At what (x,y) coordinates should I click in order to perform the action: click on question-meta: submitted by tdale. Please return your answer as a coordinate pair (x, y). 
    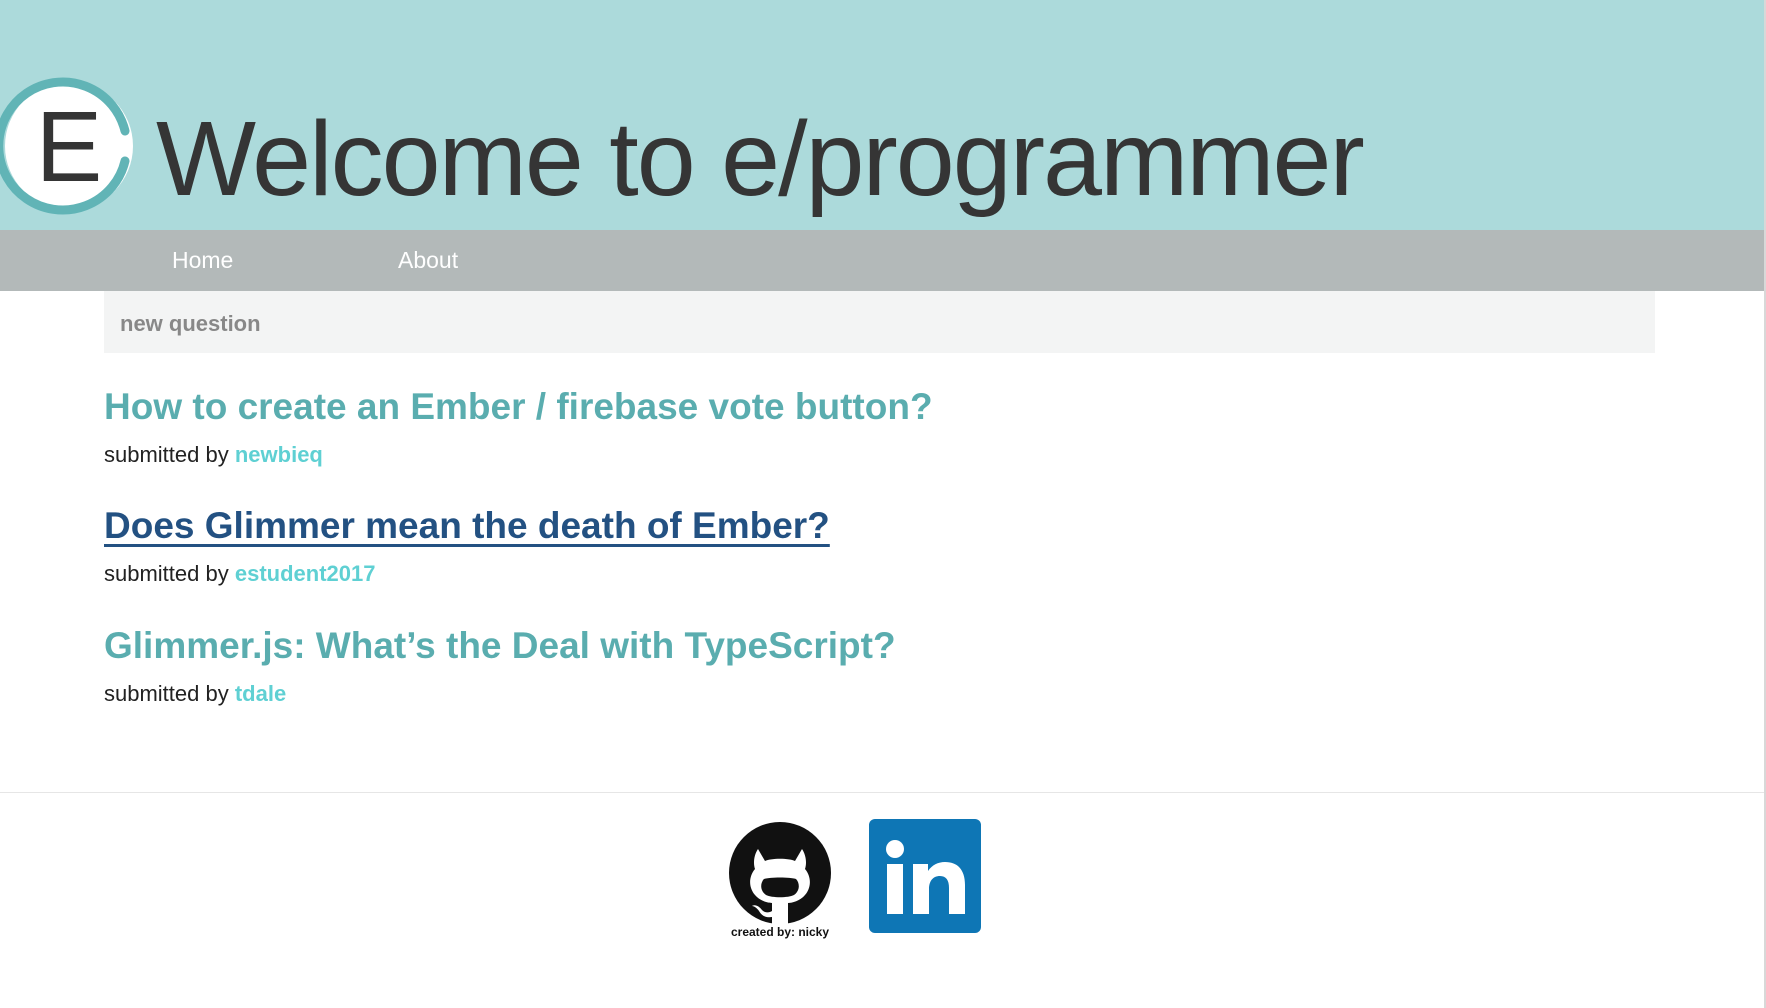
    Looking at the image, I should click on (195, 694).